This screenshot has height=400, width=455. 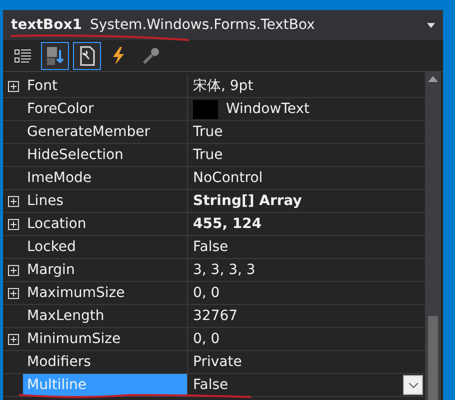 What do you see at coordinates (105, 132) in the screenshot?
I see `property-name: GenerateMember` at bounding box center [105, 132].